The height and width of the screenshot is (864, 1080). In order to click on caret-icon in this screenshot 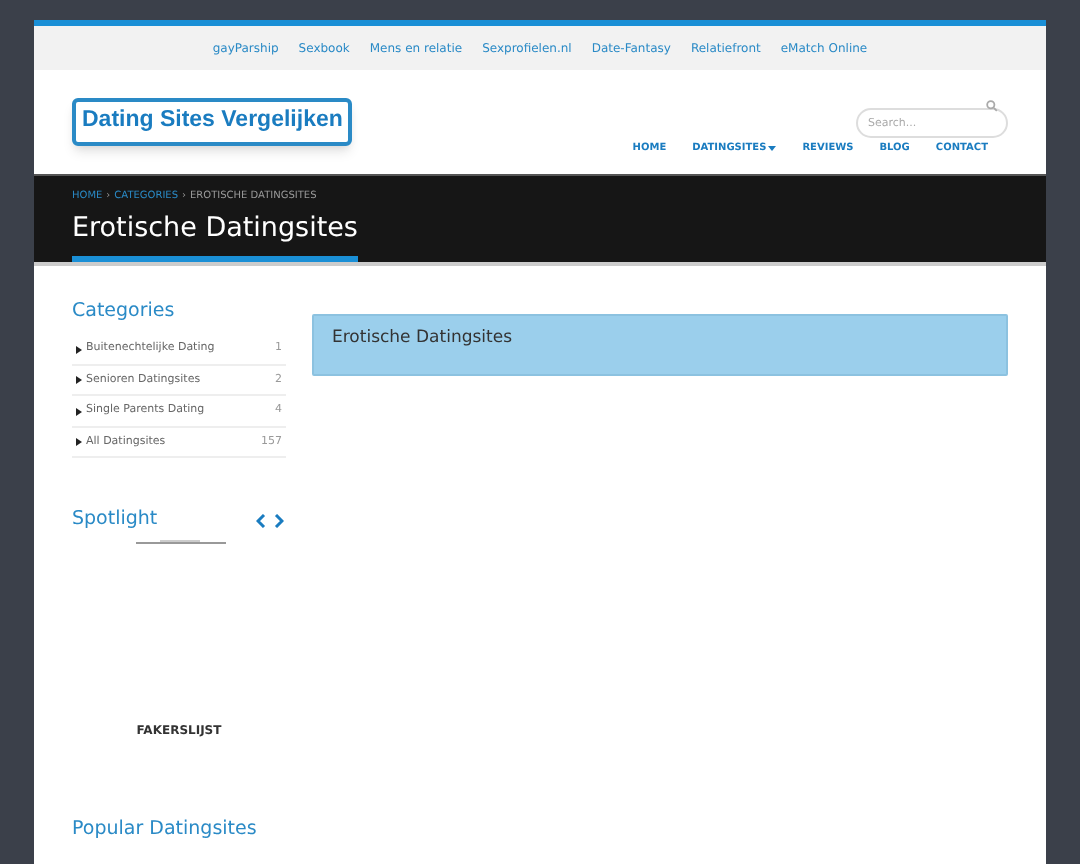, I will do `click(772, 149)`.